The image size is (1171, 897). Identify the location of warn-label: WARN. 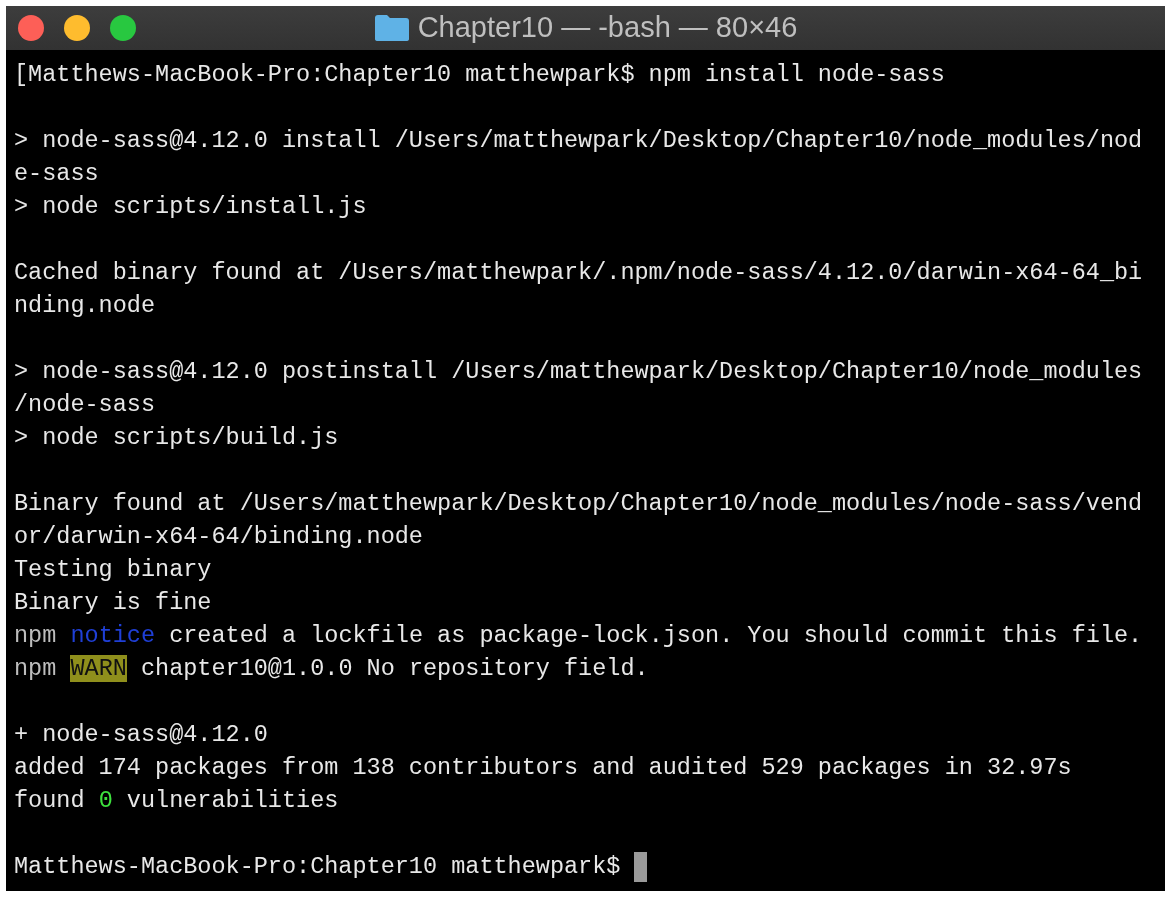
(98, 668).